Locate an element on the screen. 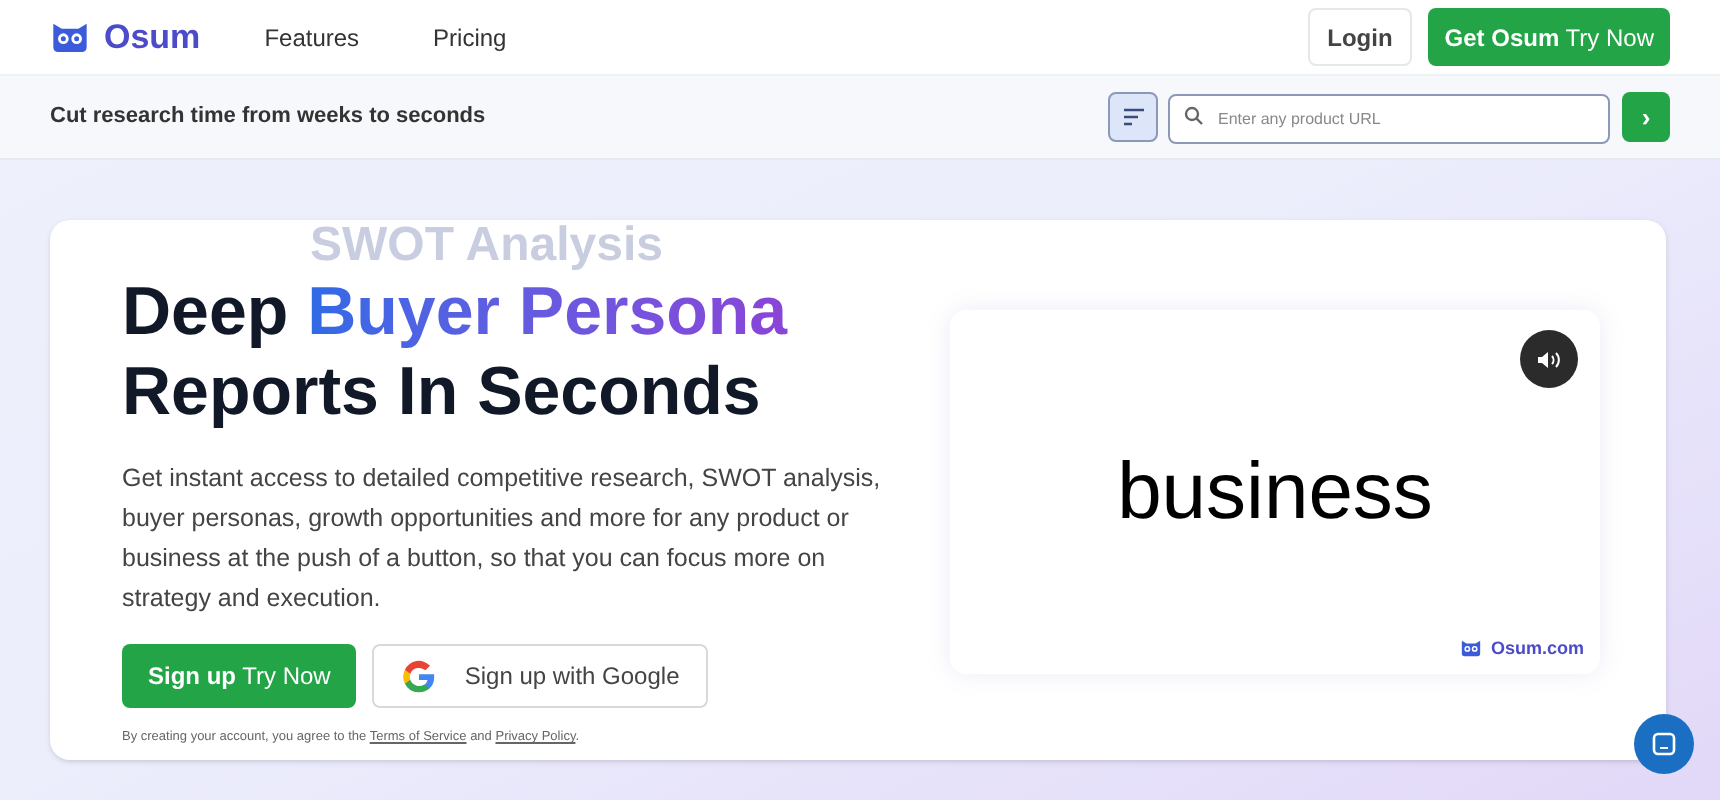 Image resolution: width=1720 pixels, height=800 pixels. sound-button is located at coordinates (1549, 359).